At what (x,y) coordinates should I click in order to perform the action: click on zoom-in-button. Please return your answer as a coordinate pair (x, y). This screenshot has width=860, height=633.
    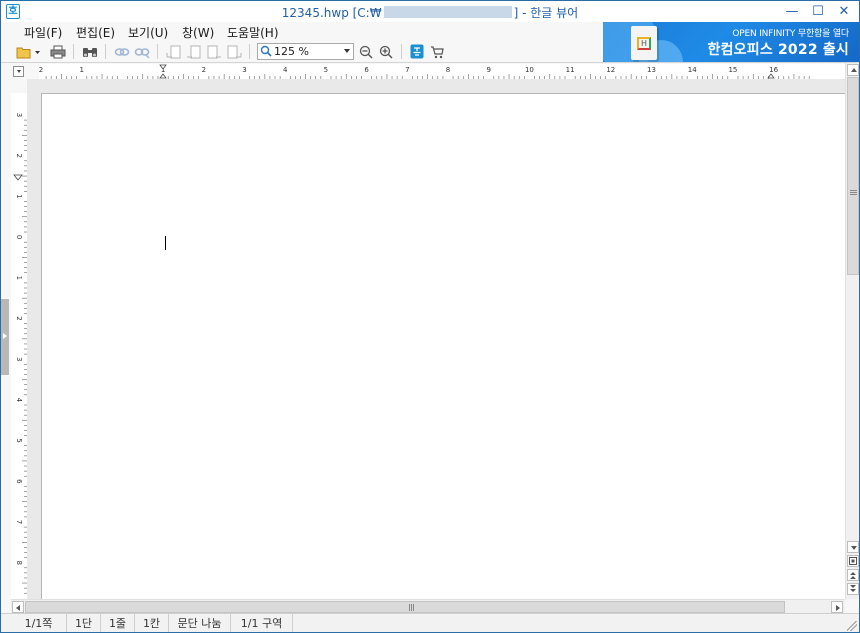
    Looking at the image, I should click on (386, 51).